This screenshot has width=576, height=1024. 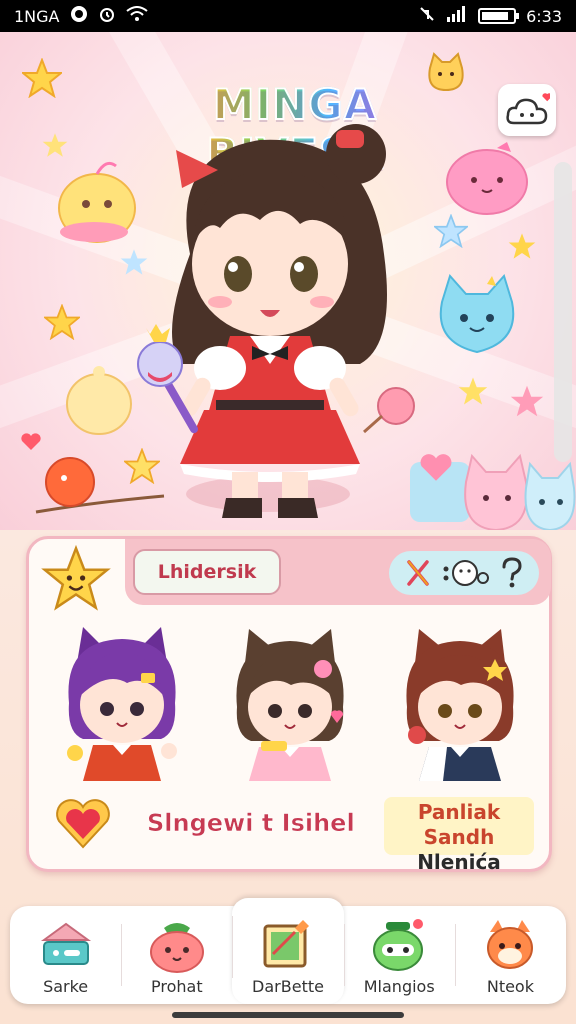 I want to click on sticker-purple-hair-cat-girl, so click(x=122, y=703).